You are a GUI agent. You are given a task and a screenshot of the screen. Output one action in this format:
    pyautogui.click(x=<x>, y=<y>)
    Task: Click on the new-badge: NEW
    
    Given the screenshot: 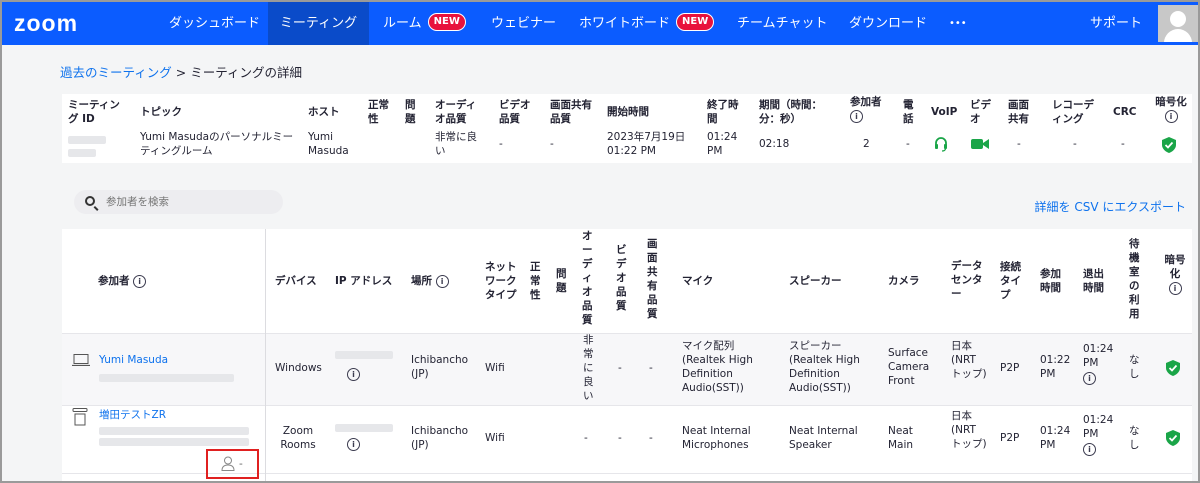 What is the action you would take?
    pyautogui.click(x=446, y=22)
    